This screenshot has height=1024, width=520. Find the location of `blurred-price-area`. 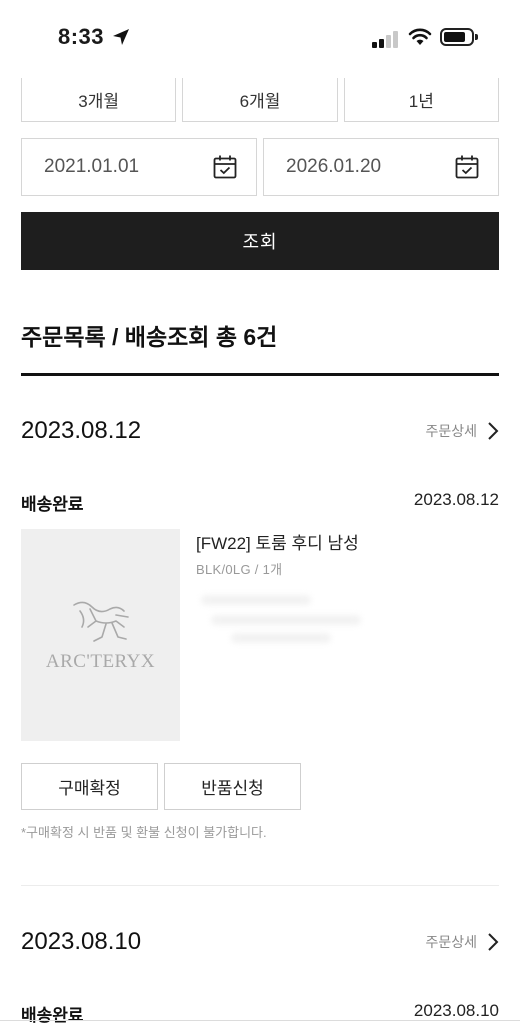

blurred-price-area is located at coordinates (286, 621).